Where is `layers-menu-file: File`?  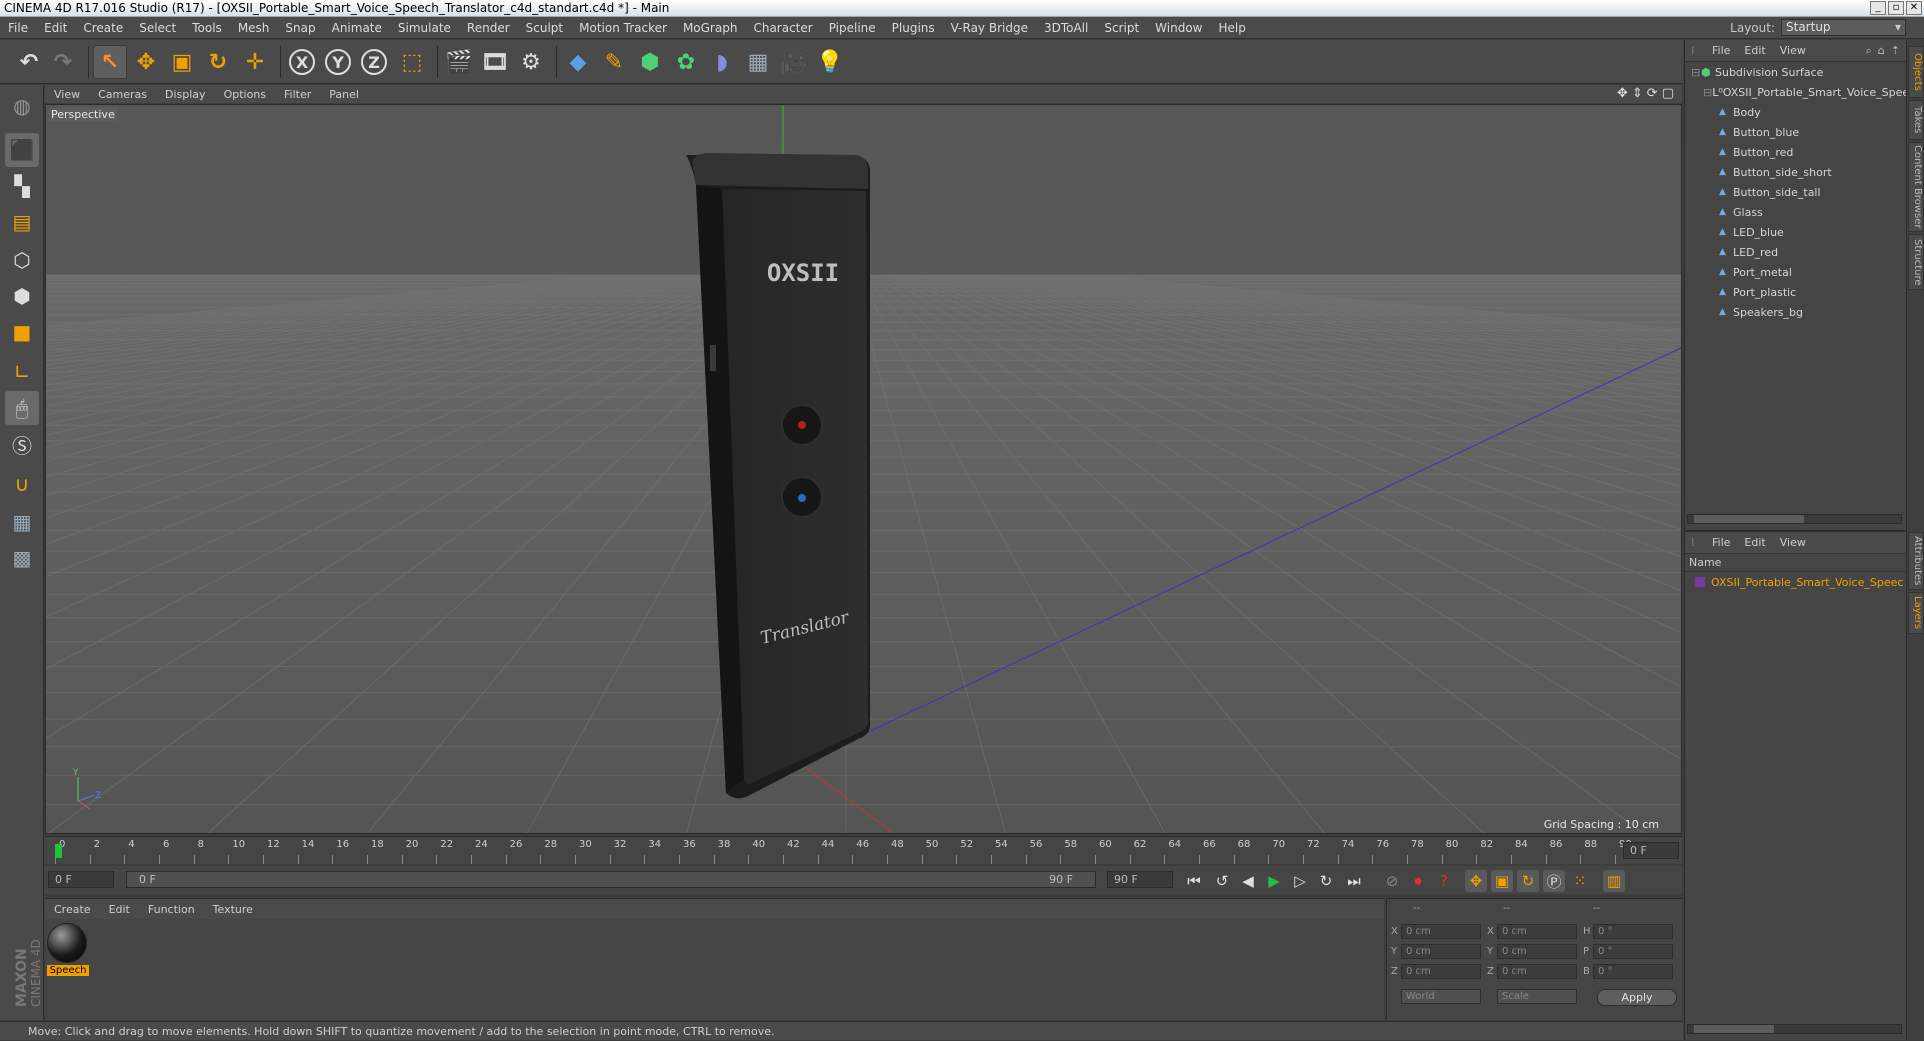
layers-menu-file: File is located at coordinates (1721, 542).